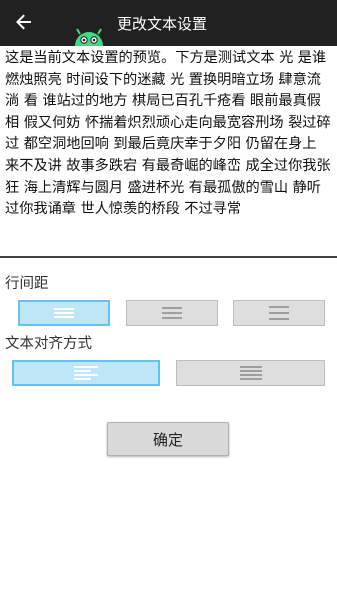  What do you see at coordinates (89, 37) in the screenshot?
I see `android-robot-icon` at bounding box center [89, 37].